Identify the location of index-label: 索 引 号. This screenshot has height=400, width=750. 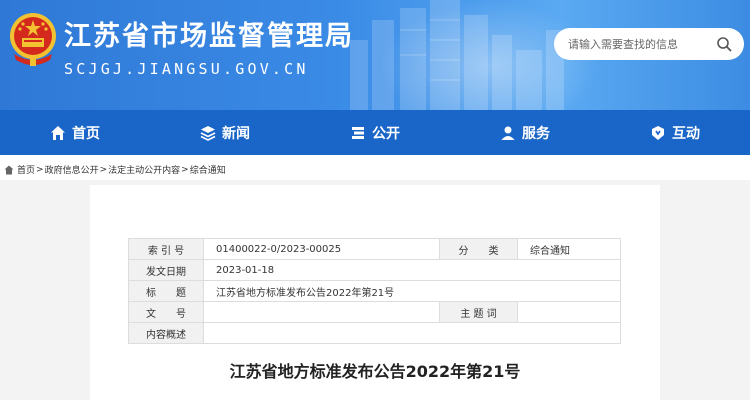
(166, 249).